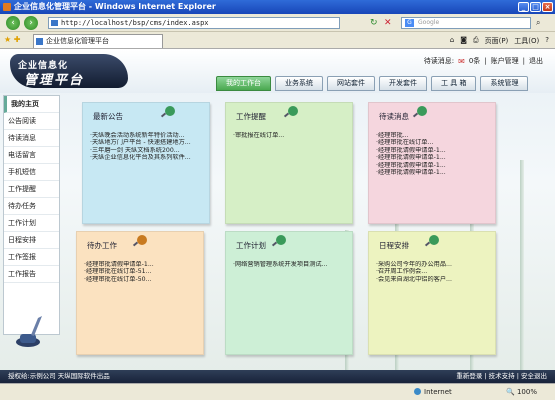  Describe the element at coordinates (463, 41) in the screenshot. I see `feeds-icon: ◙` at that location.